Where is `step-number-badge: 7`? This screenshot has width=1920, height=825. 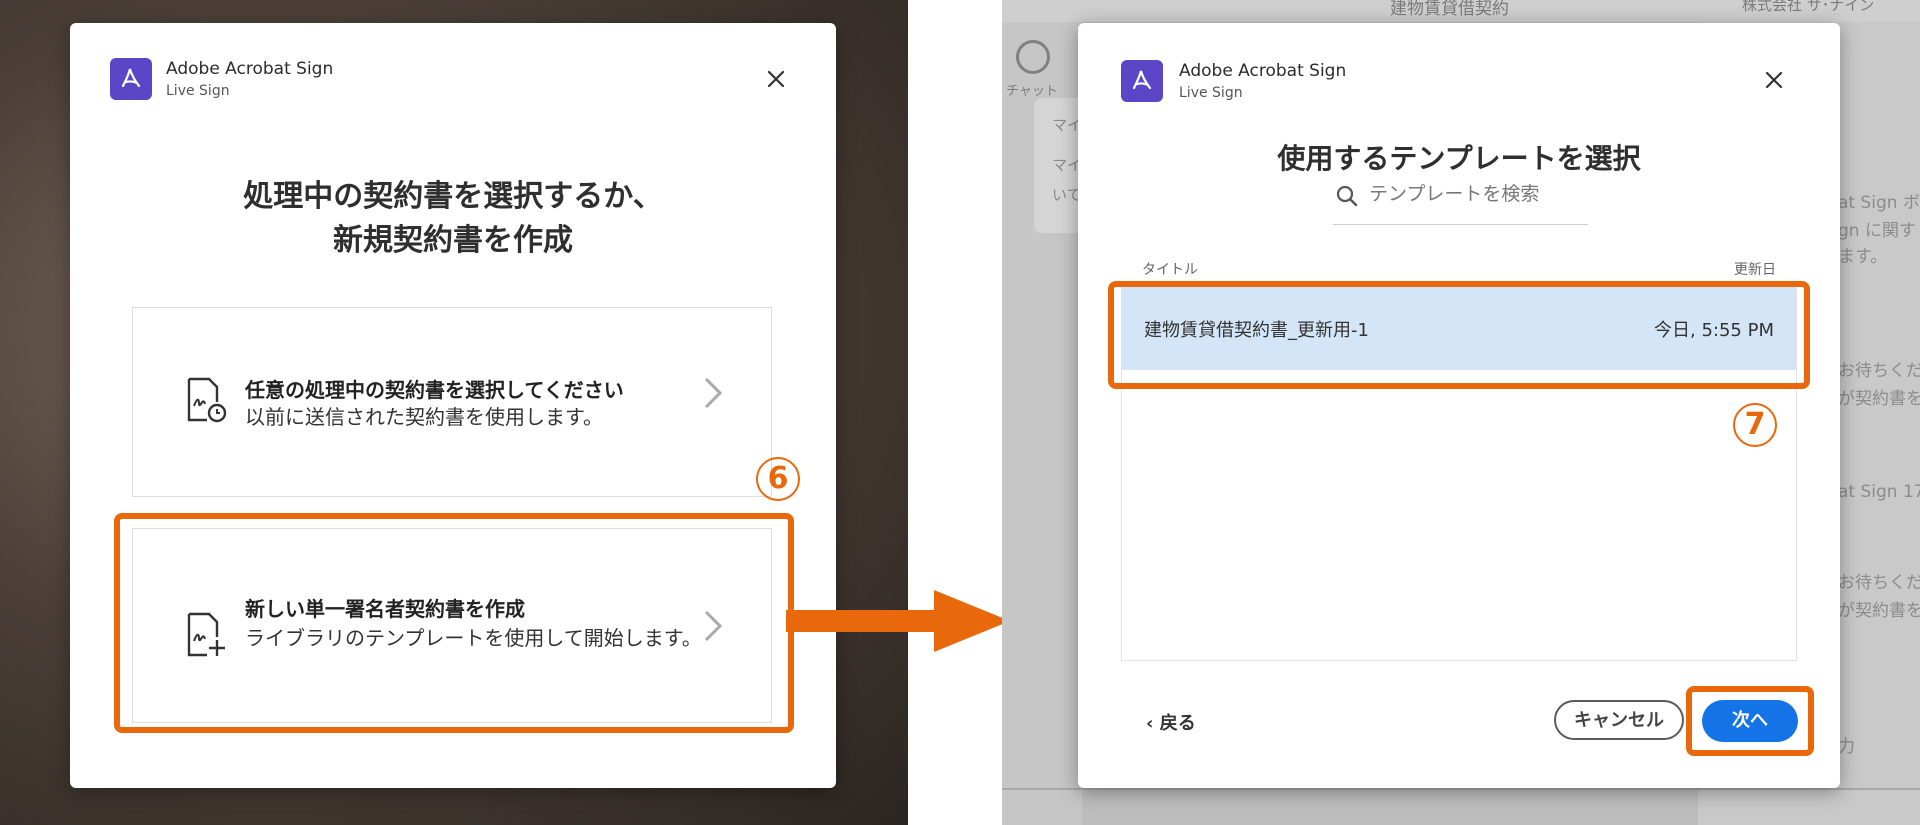
step-number-badge: 7 is located at coordinates (1755, 425).